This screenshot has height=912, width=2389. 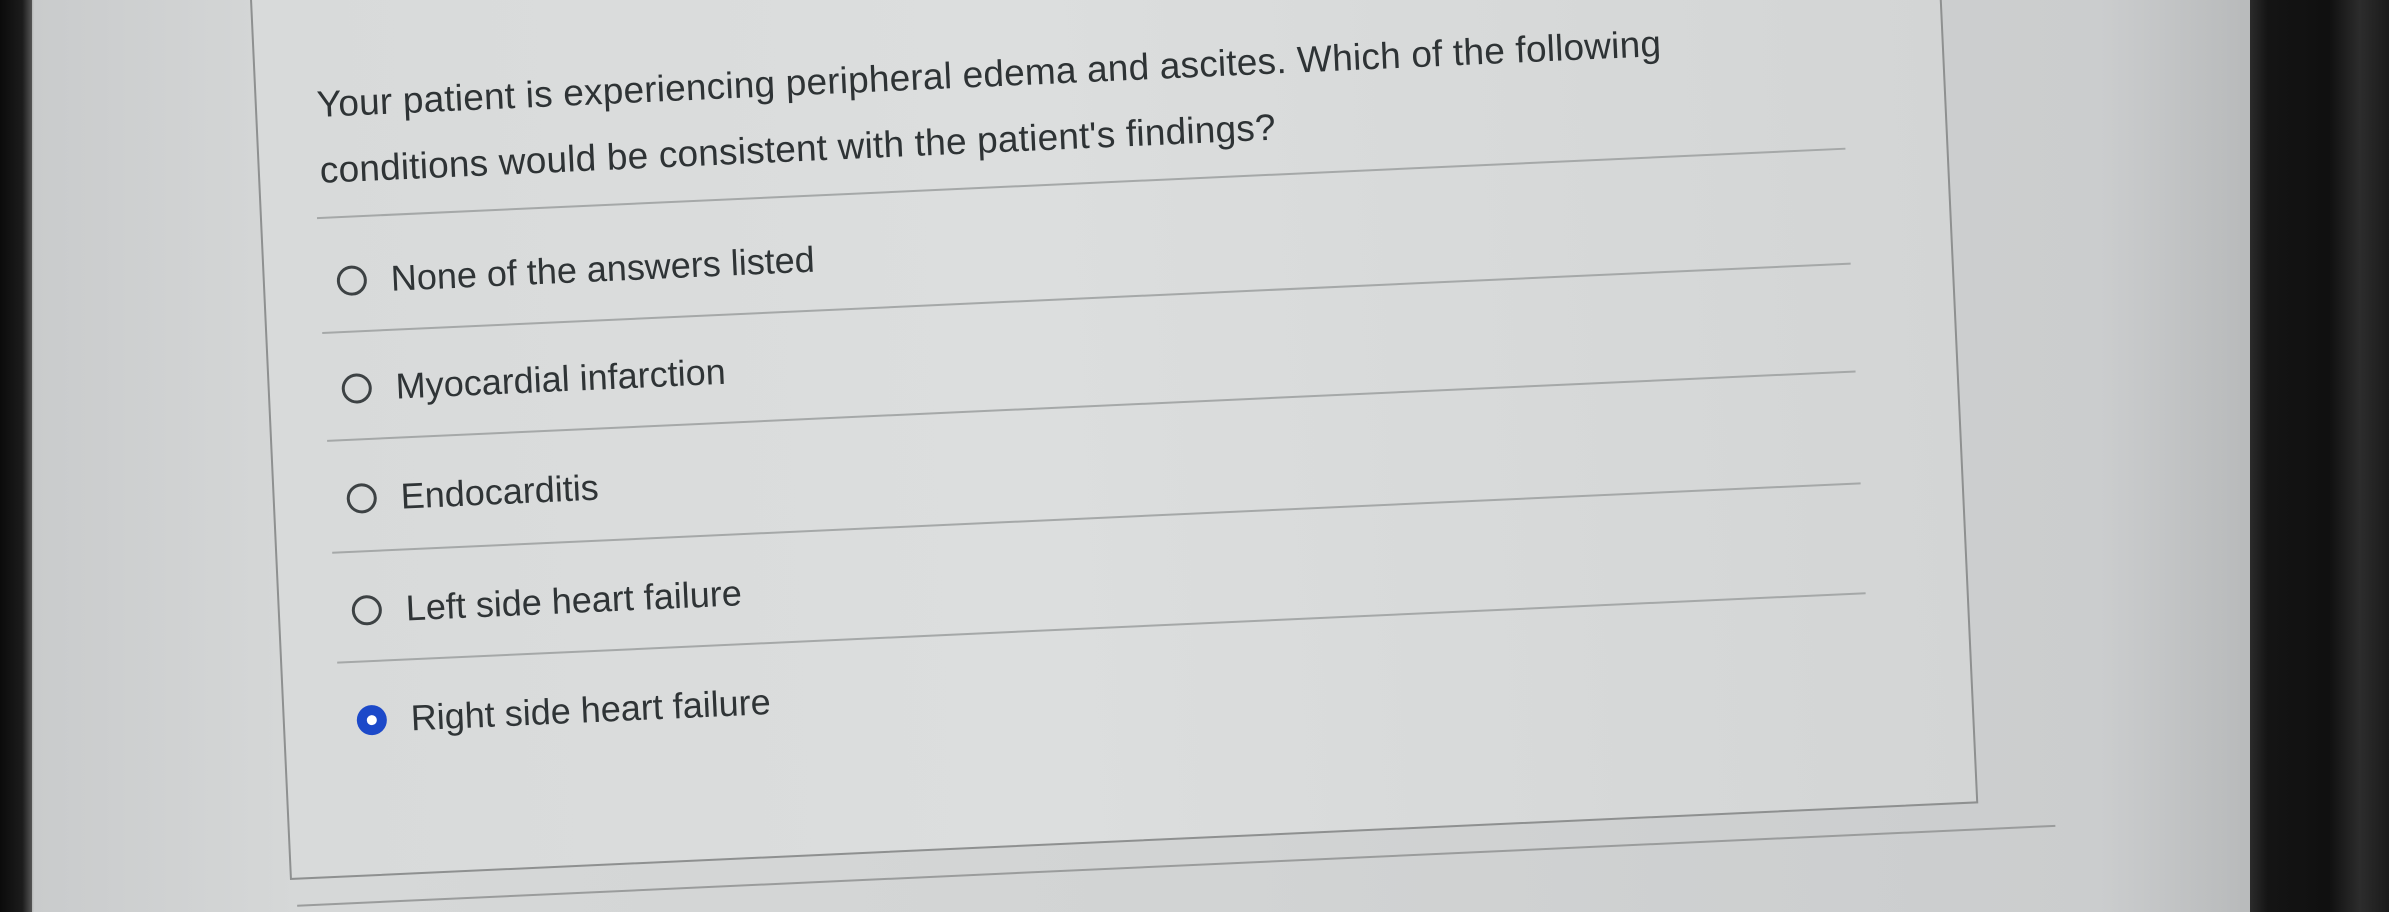 I want to click on screen-bezel-left, so click(x=16, y=456).